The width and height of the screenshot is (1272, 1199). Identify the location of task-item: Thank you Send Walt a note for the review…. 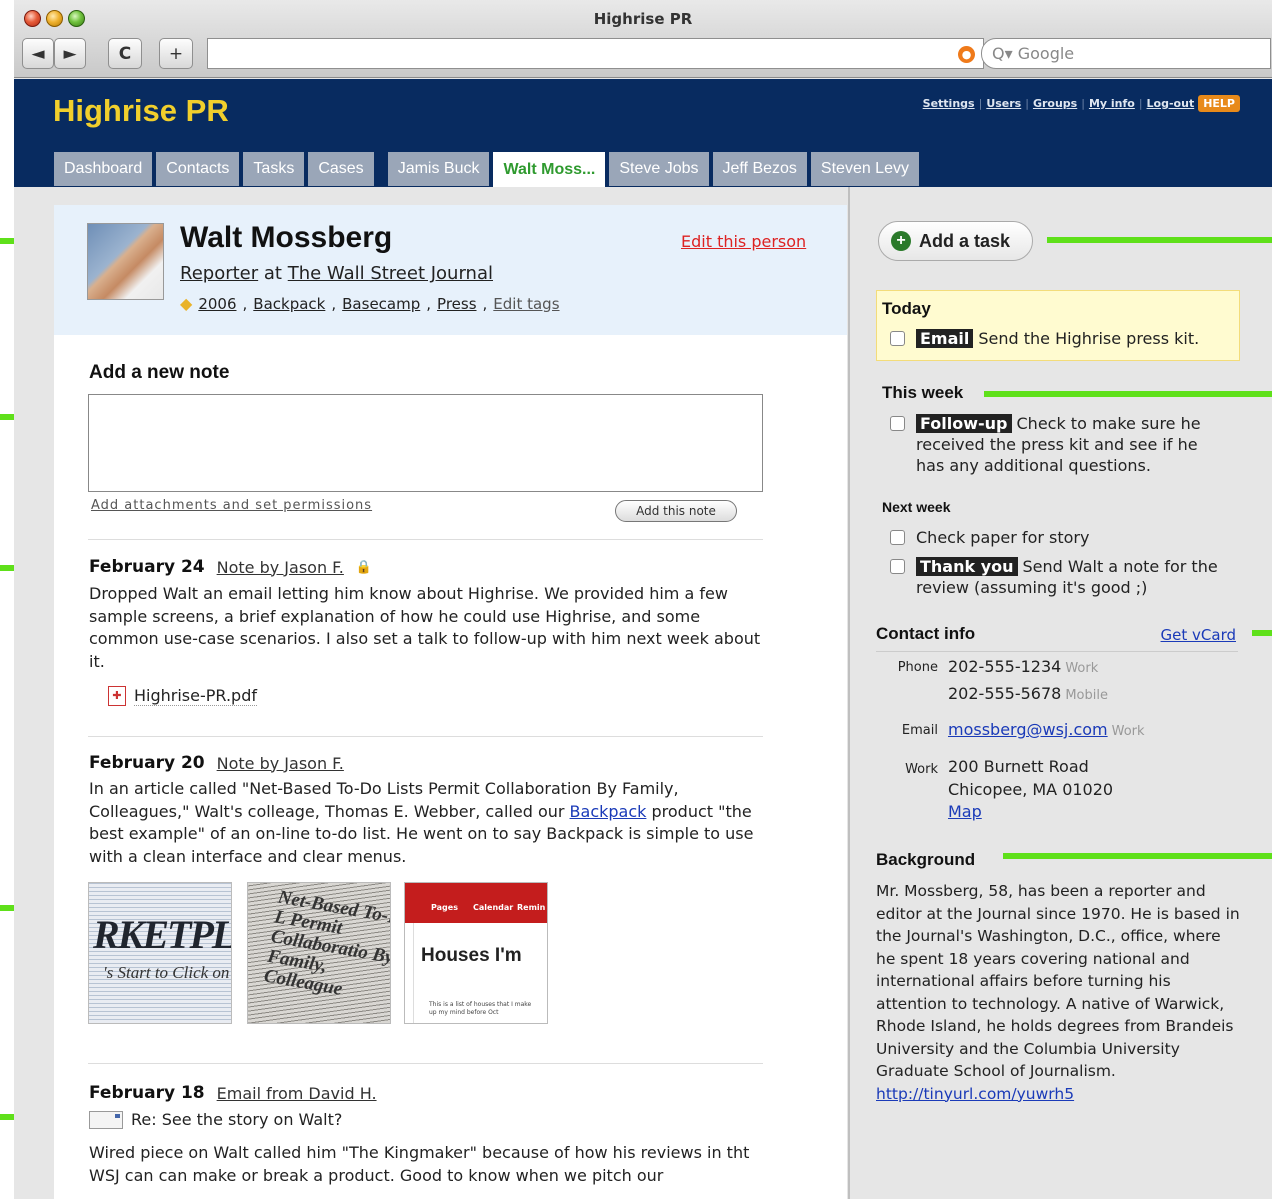
(1055, 577).